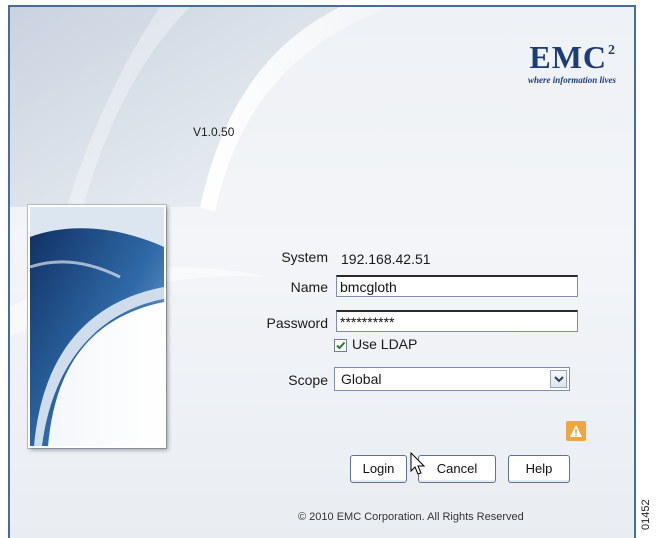  Describe the element at coordinates (297, 323) in the screenshot. I see `password-label: Password` at that location.